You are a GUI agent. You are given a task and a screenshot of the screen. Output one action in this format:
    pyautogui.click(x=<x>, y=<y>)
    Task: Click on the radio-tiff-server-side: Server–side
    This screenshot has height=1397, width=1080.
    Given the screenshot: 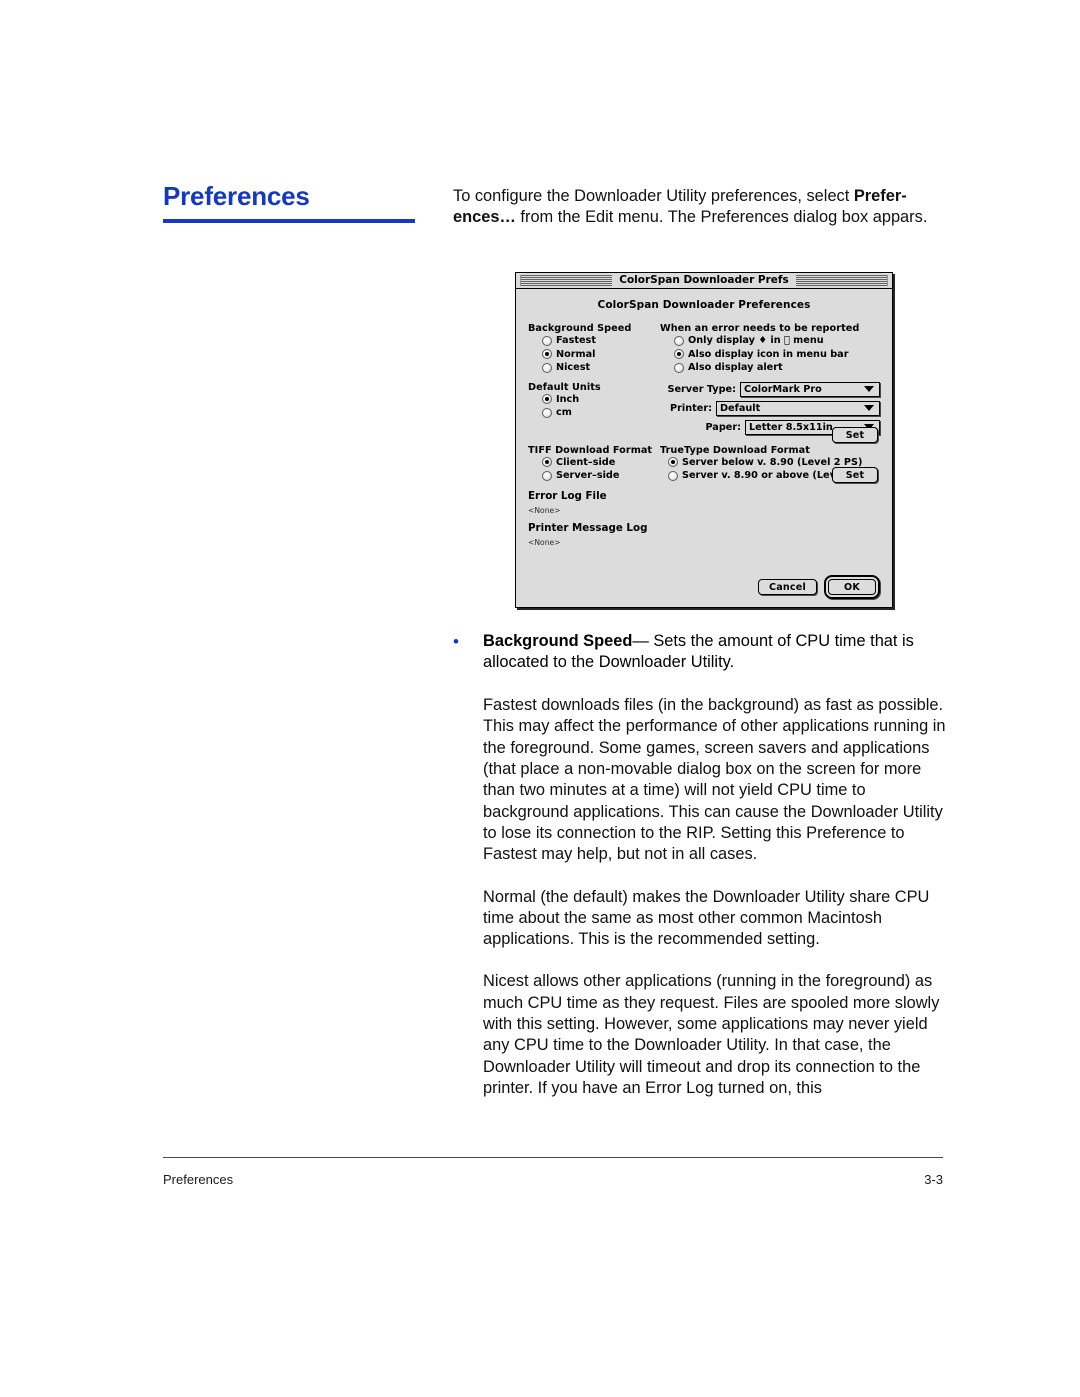 What is the action you would take?
    pyautogui.click(x=601, y=476)
    